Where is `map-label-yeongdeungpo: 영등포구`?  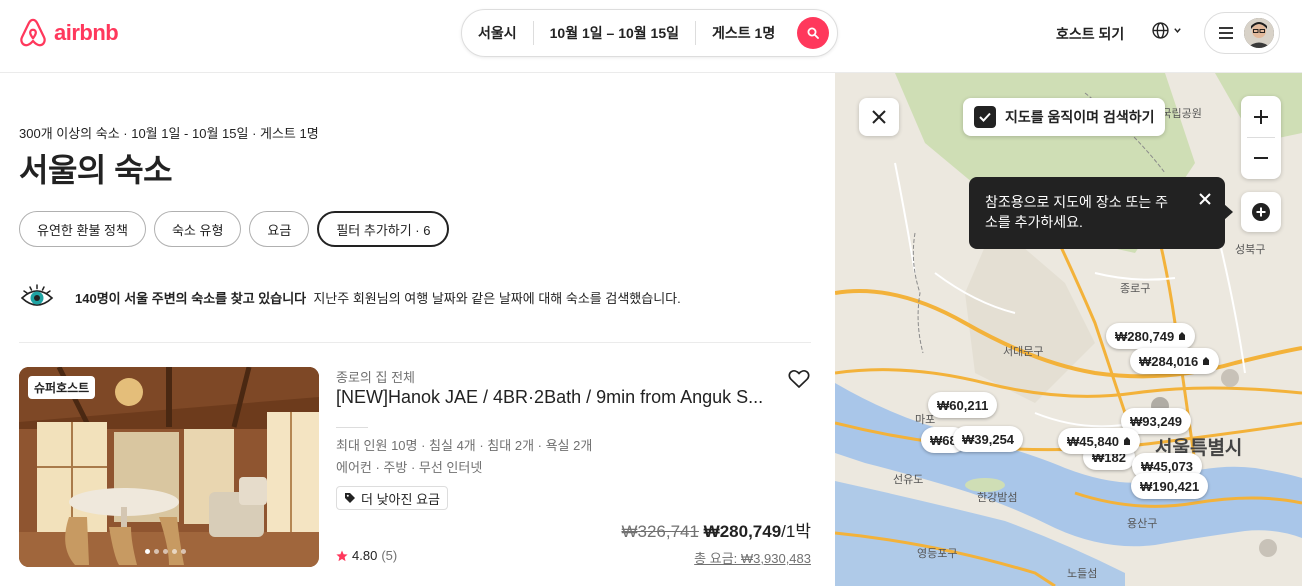
map-label-yeongdeungpo: 영등포구 is located at coordinates (937, 554).